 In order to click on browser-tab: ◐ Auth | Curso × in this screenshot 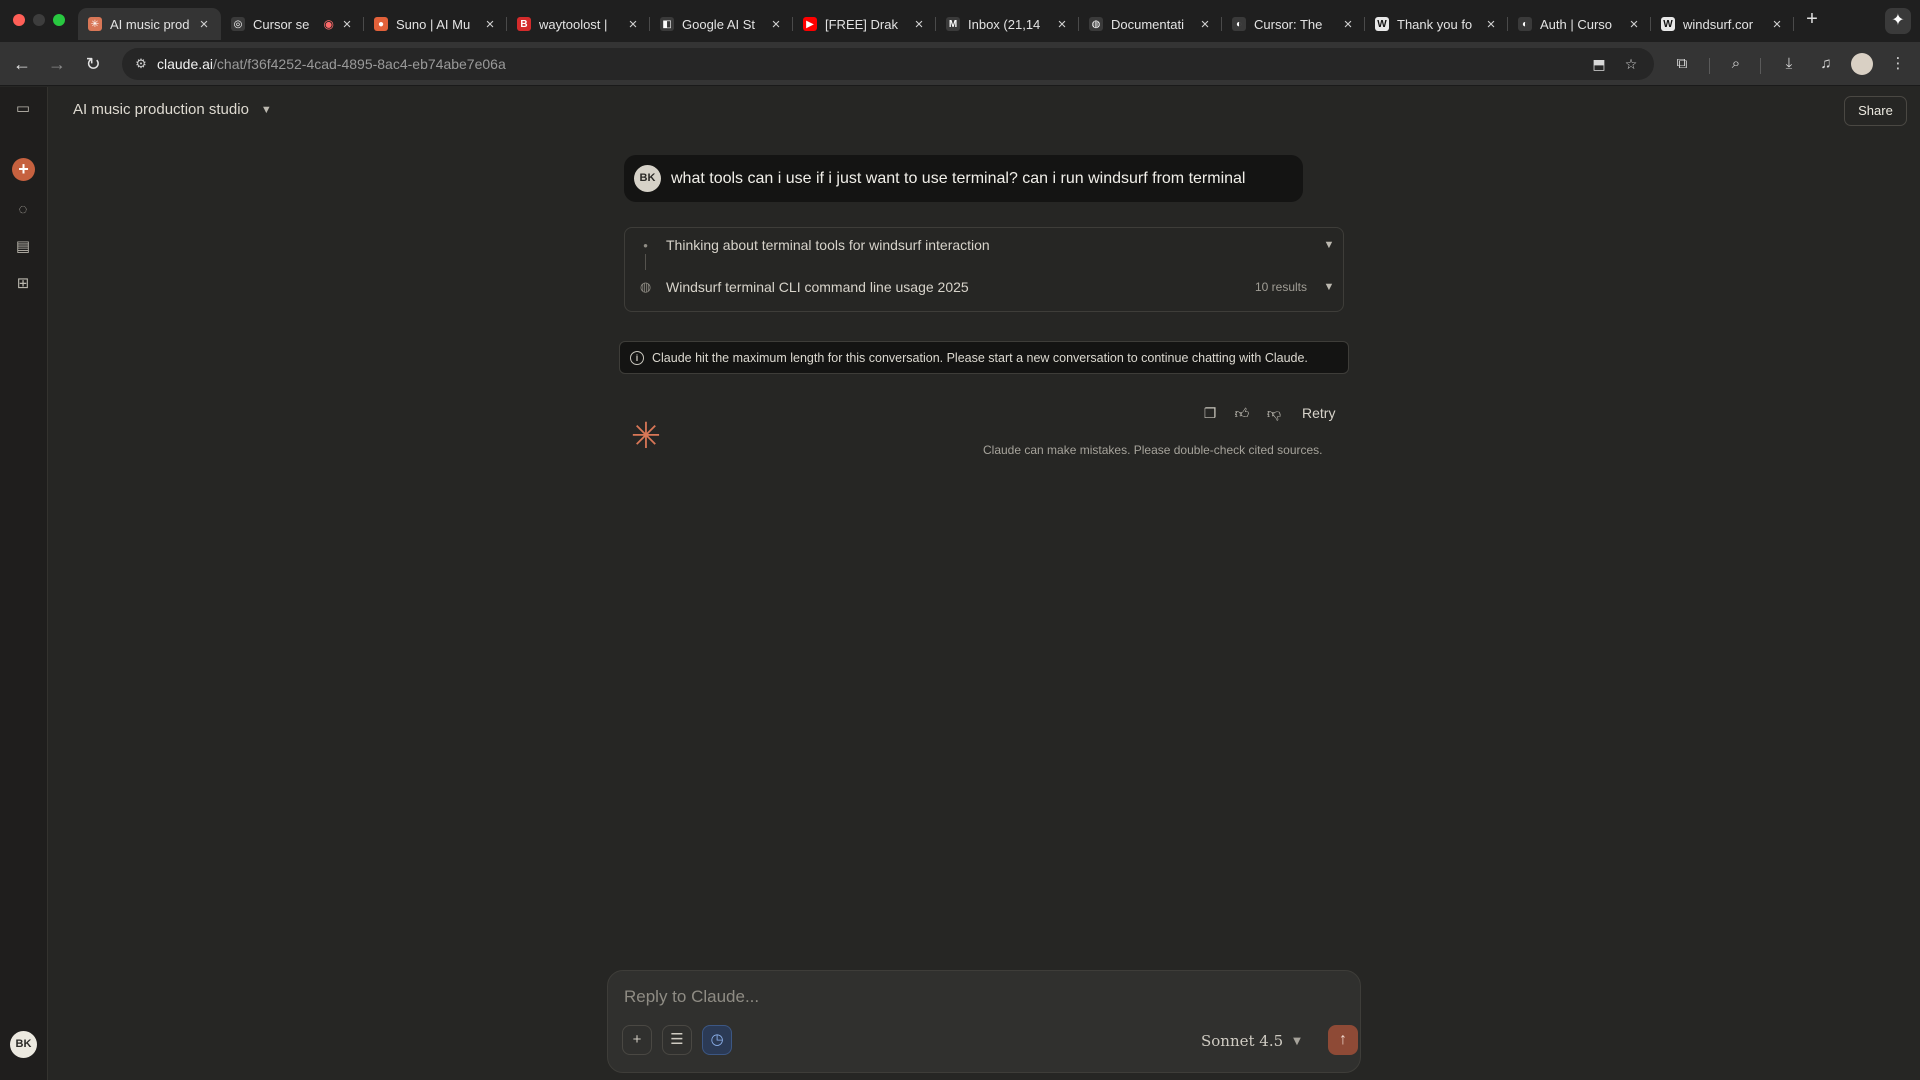, I will do `click(1579, 24)`.